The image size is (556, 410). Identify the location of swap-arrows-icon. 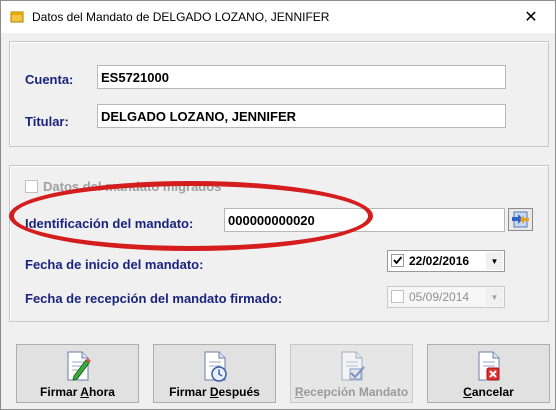
(520, 219).